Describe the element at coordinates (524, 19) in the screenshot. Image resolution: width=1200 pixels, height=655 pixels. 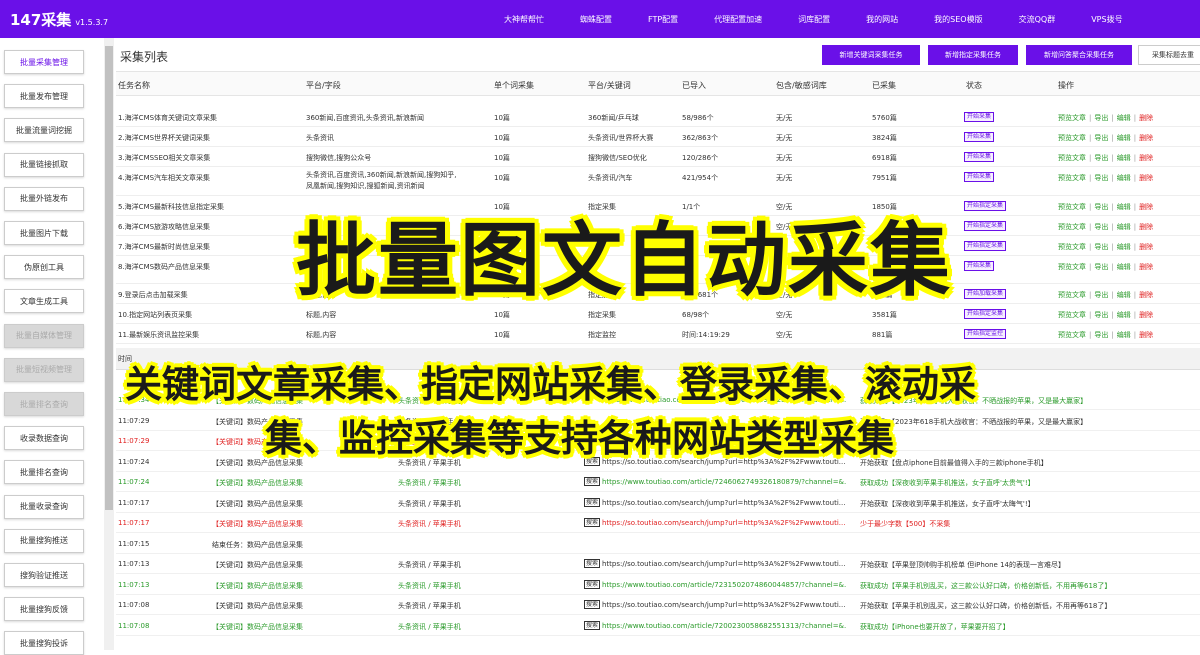
I see `nav-item: 大神帮帮忙` at that location.